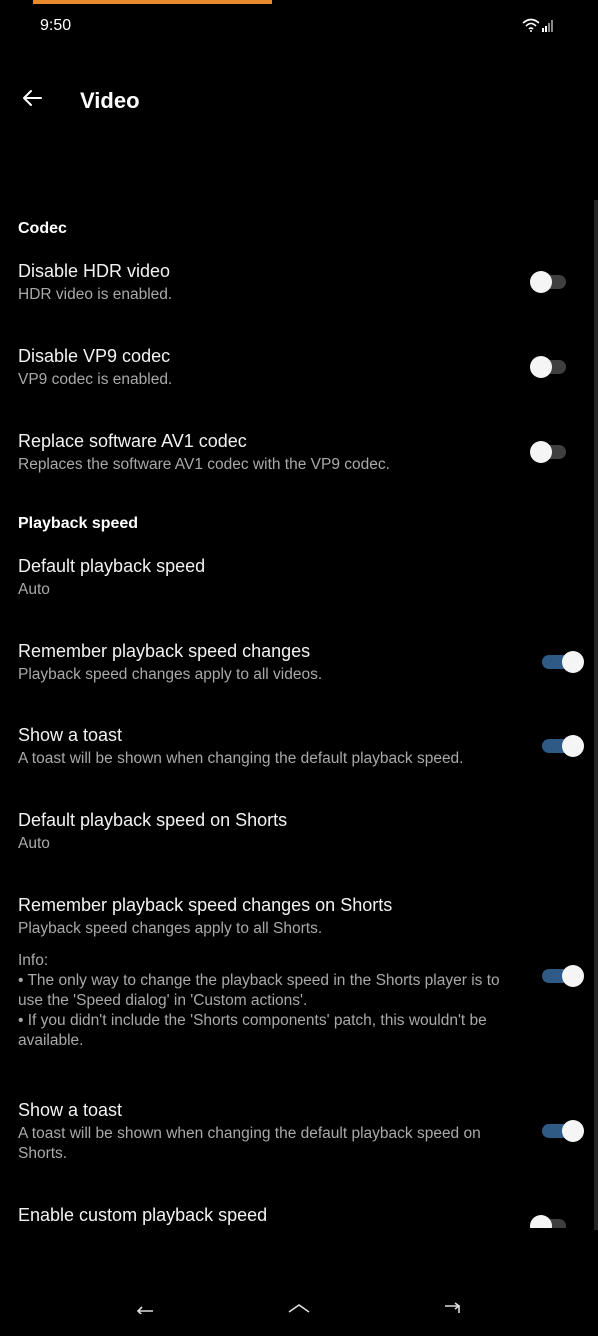 This screenshot has width=598, height=1336. I want to click on system-nav-bar, so click(299, 1310).